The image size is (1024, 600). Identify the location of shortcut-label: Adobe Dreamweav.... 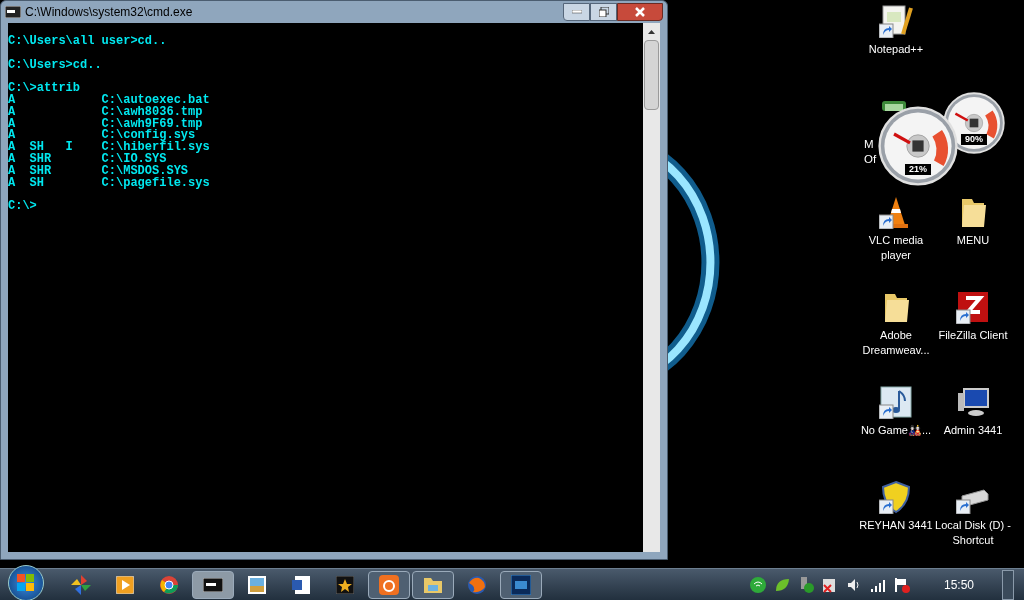
(896, 343).